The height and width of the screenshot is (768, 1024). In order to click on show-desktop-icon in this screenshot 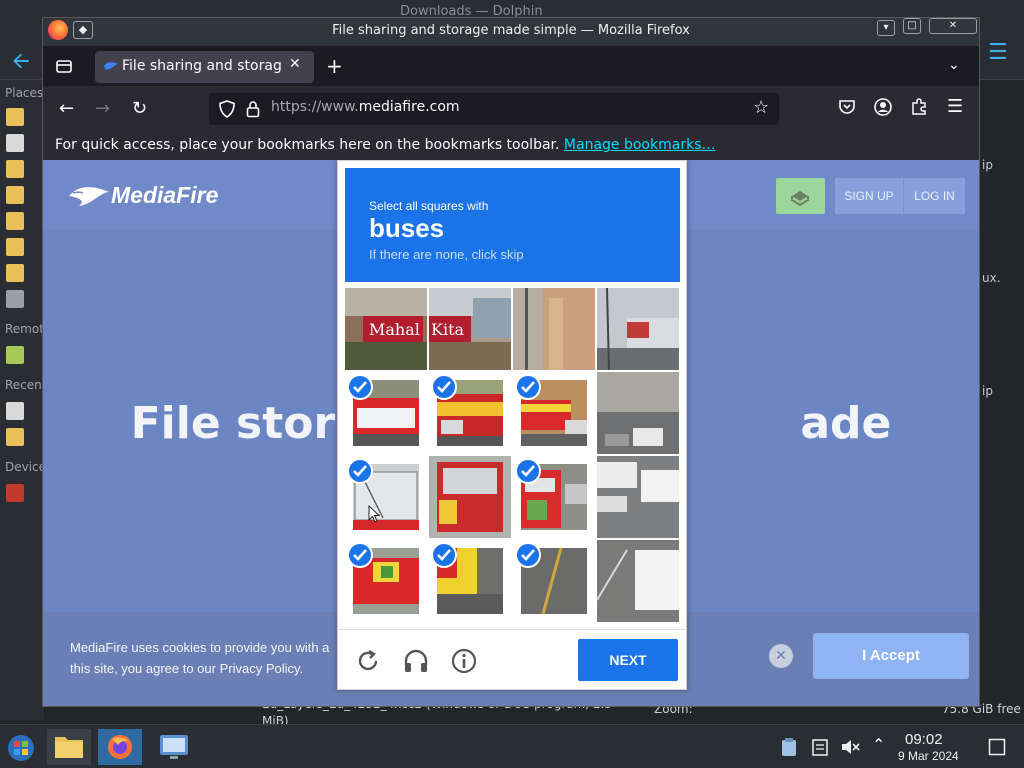, I will do `click(997, 747)`.